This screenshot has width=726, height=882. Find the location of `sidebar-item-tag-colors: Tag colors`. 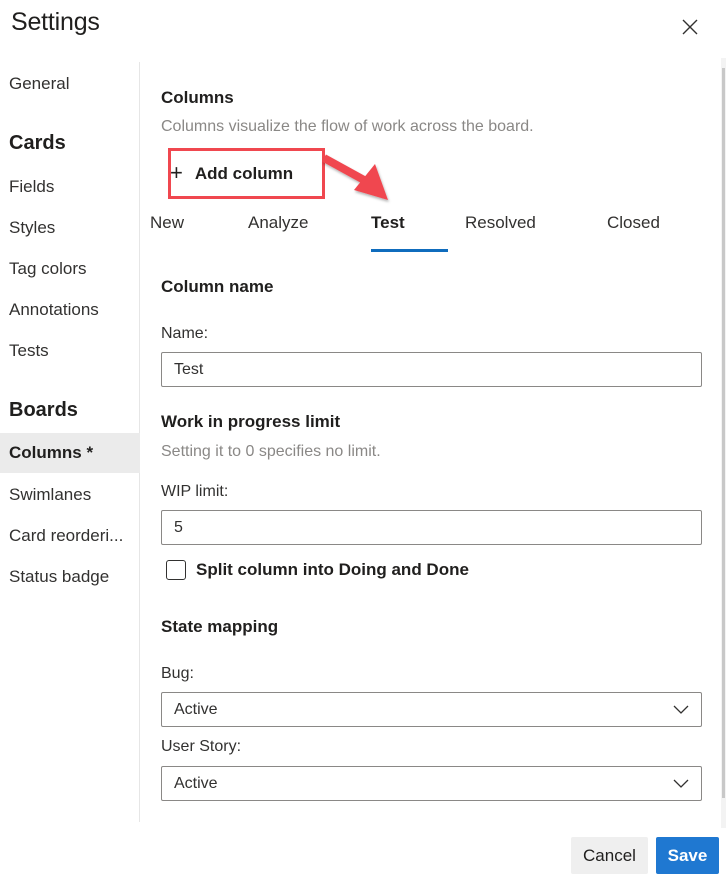

sidebar-item-tag-colors: Tag colors is located at coordinates (70, 269).